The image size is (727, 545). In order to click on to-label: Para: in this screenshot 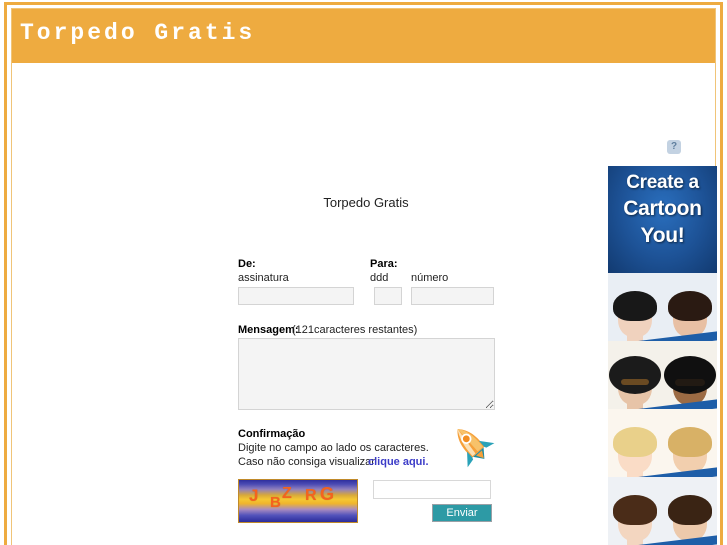, I will do `click(384, 264)`.